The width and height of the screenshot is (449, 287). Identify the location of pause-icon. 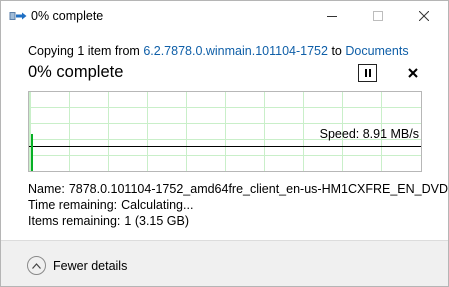
(365, 73).